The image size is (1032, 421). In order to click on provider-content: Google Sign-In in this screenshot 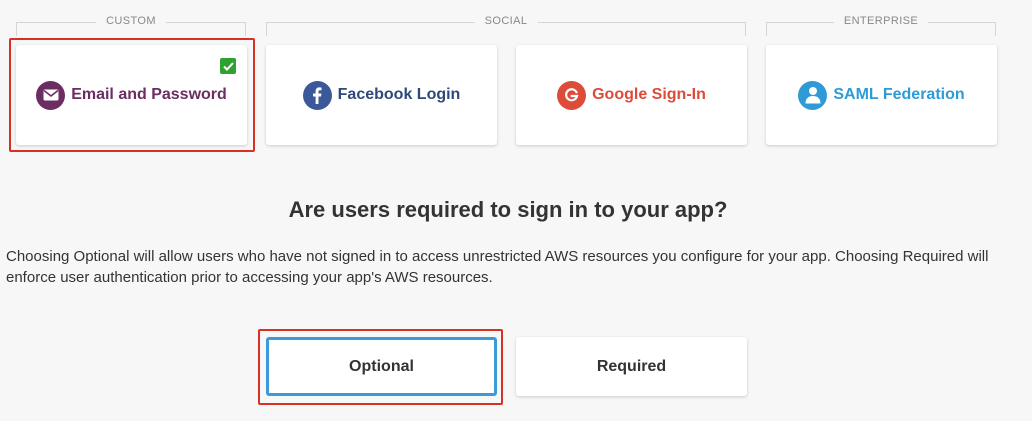, I will do `click(631, 95)`.